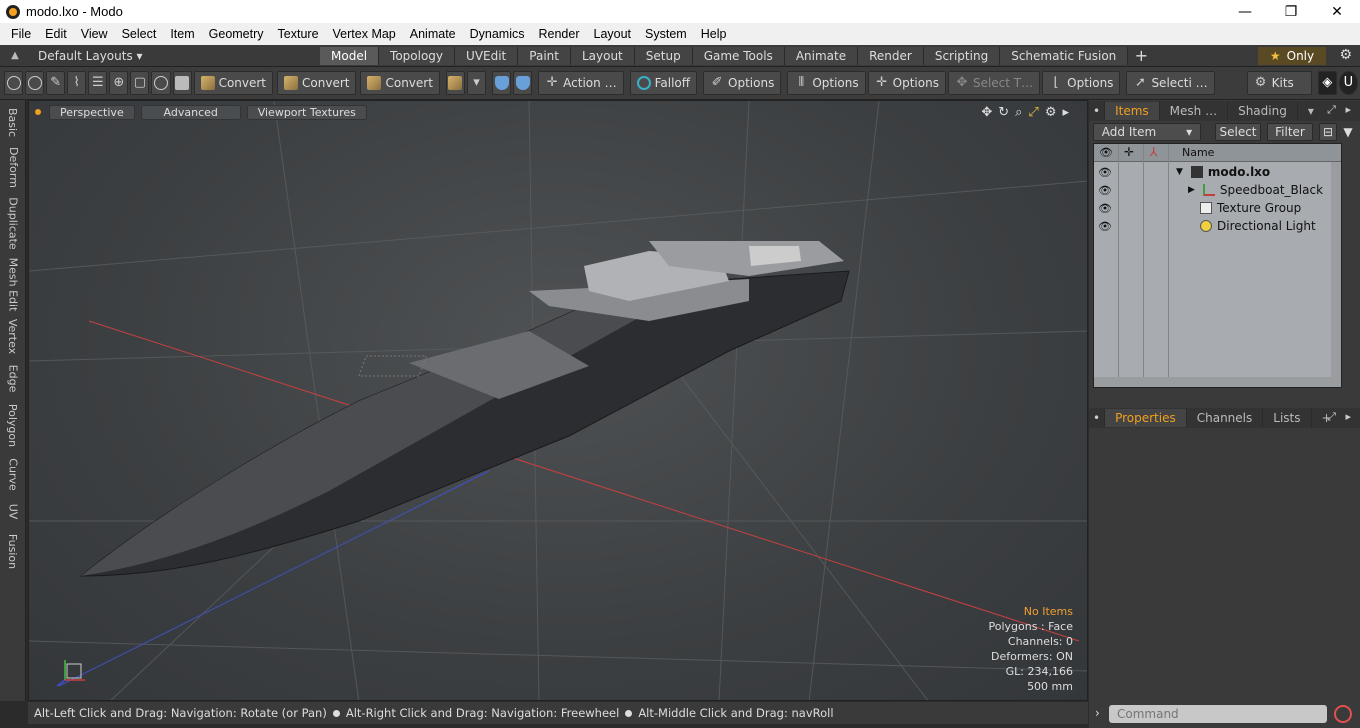 This screenshot has width=1360, height=728. What do you see at coordinates (236, 34) in the screenshot?
I see `menu-geometry: Geometry` at bounding box center [236, 34].